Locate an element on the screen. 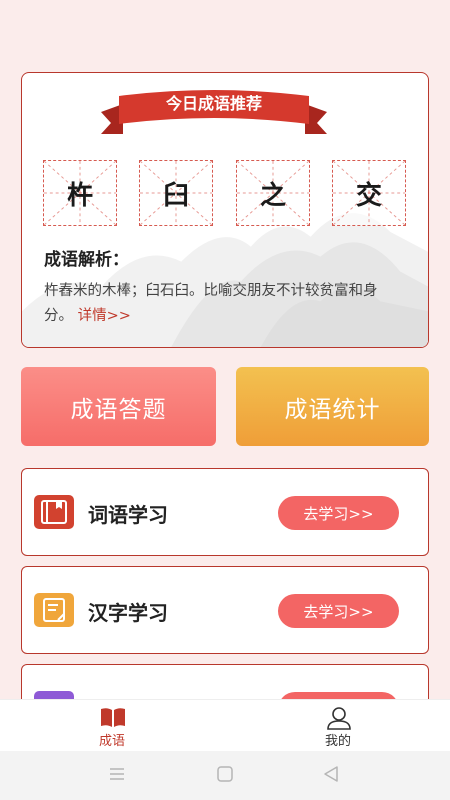  recommend-banner: 今日成语推荐 is located at coordinates (214, 114).